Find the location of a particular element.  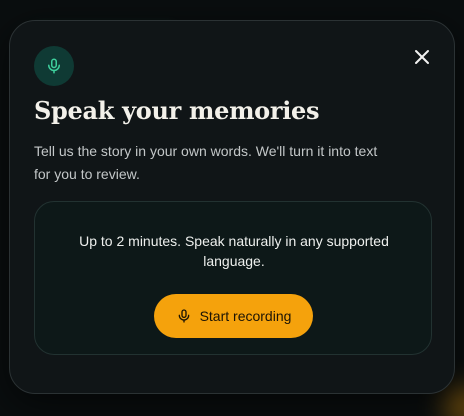

close-icon is located at coordinates (422, 57).